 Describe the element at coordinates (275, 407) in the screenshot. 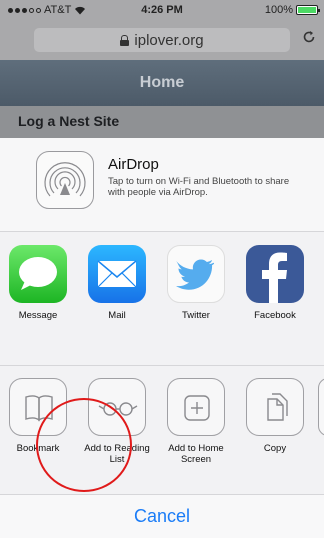

I see `copy-icon` at that location.